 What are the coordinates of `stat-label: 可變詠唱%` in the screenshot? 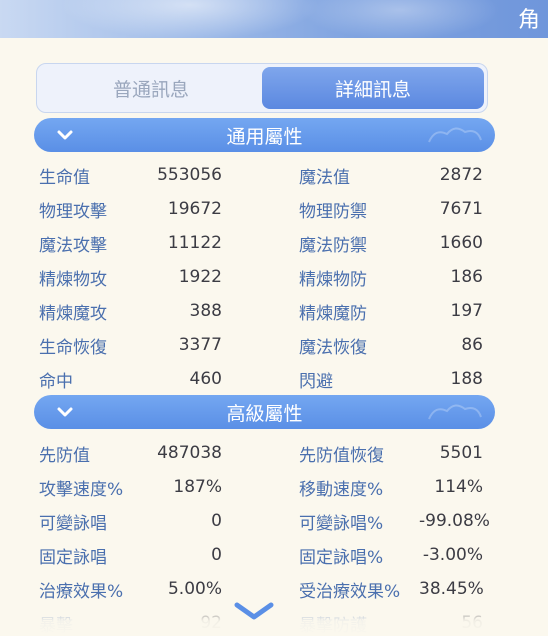 It's located at (341, 523).